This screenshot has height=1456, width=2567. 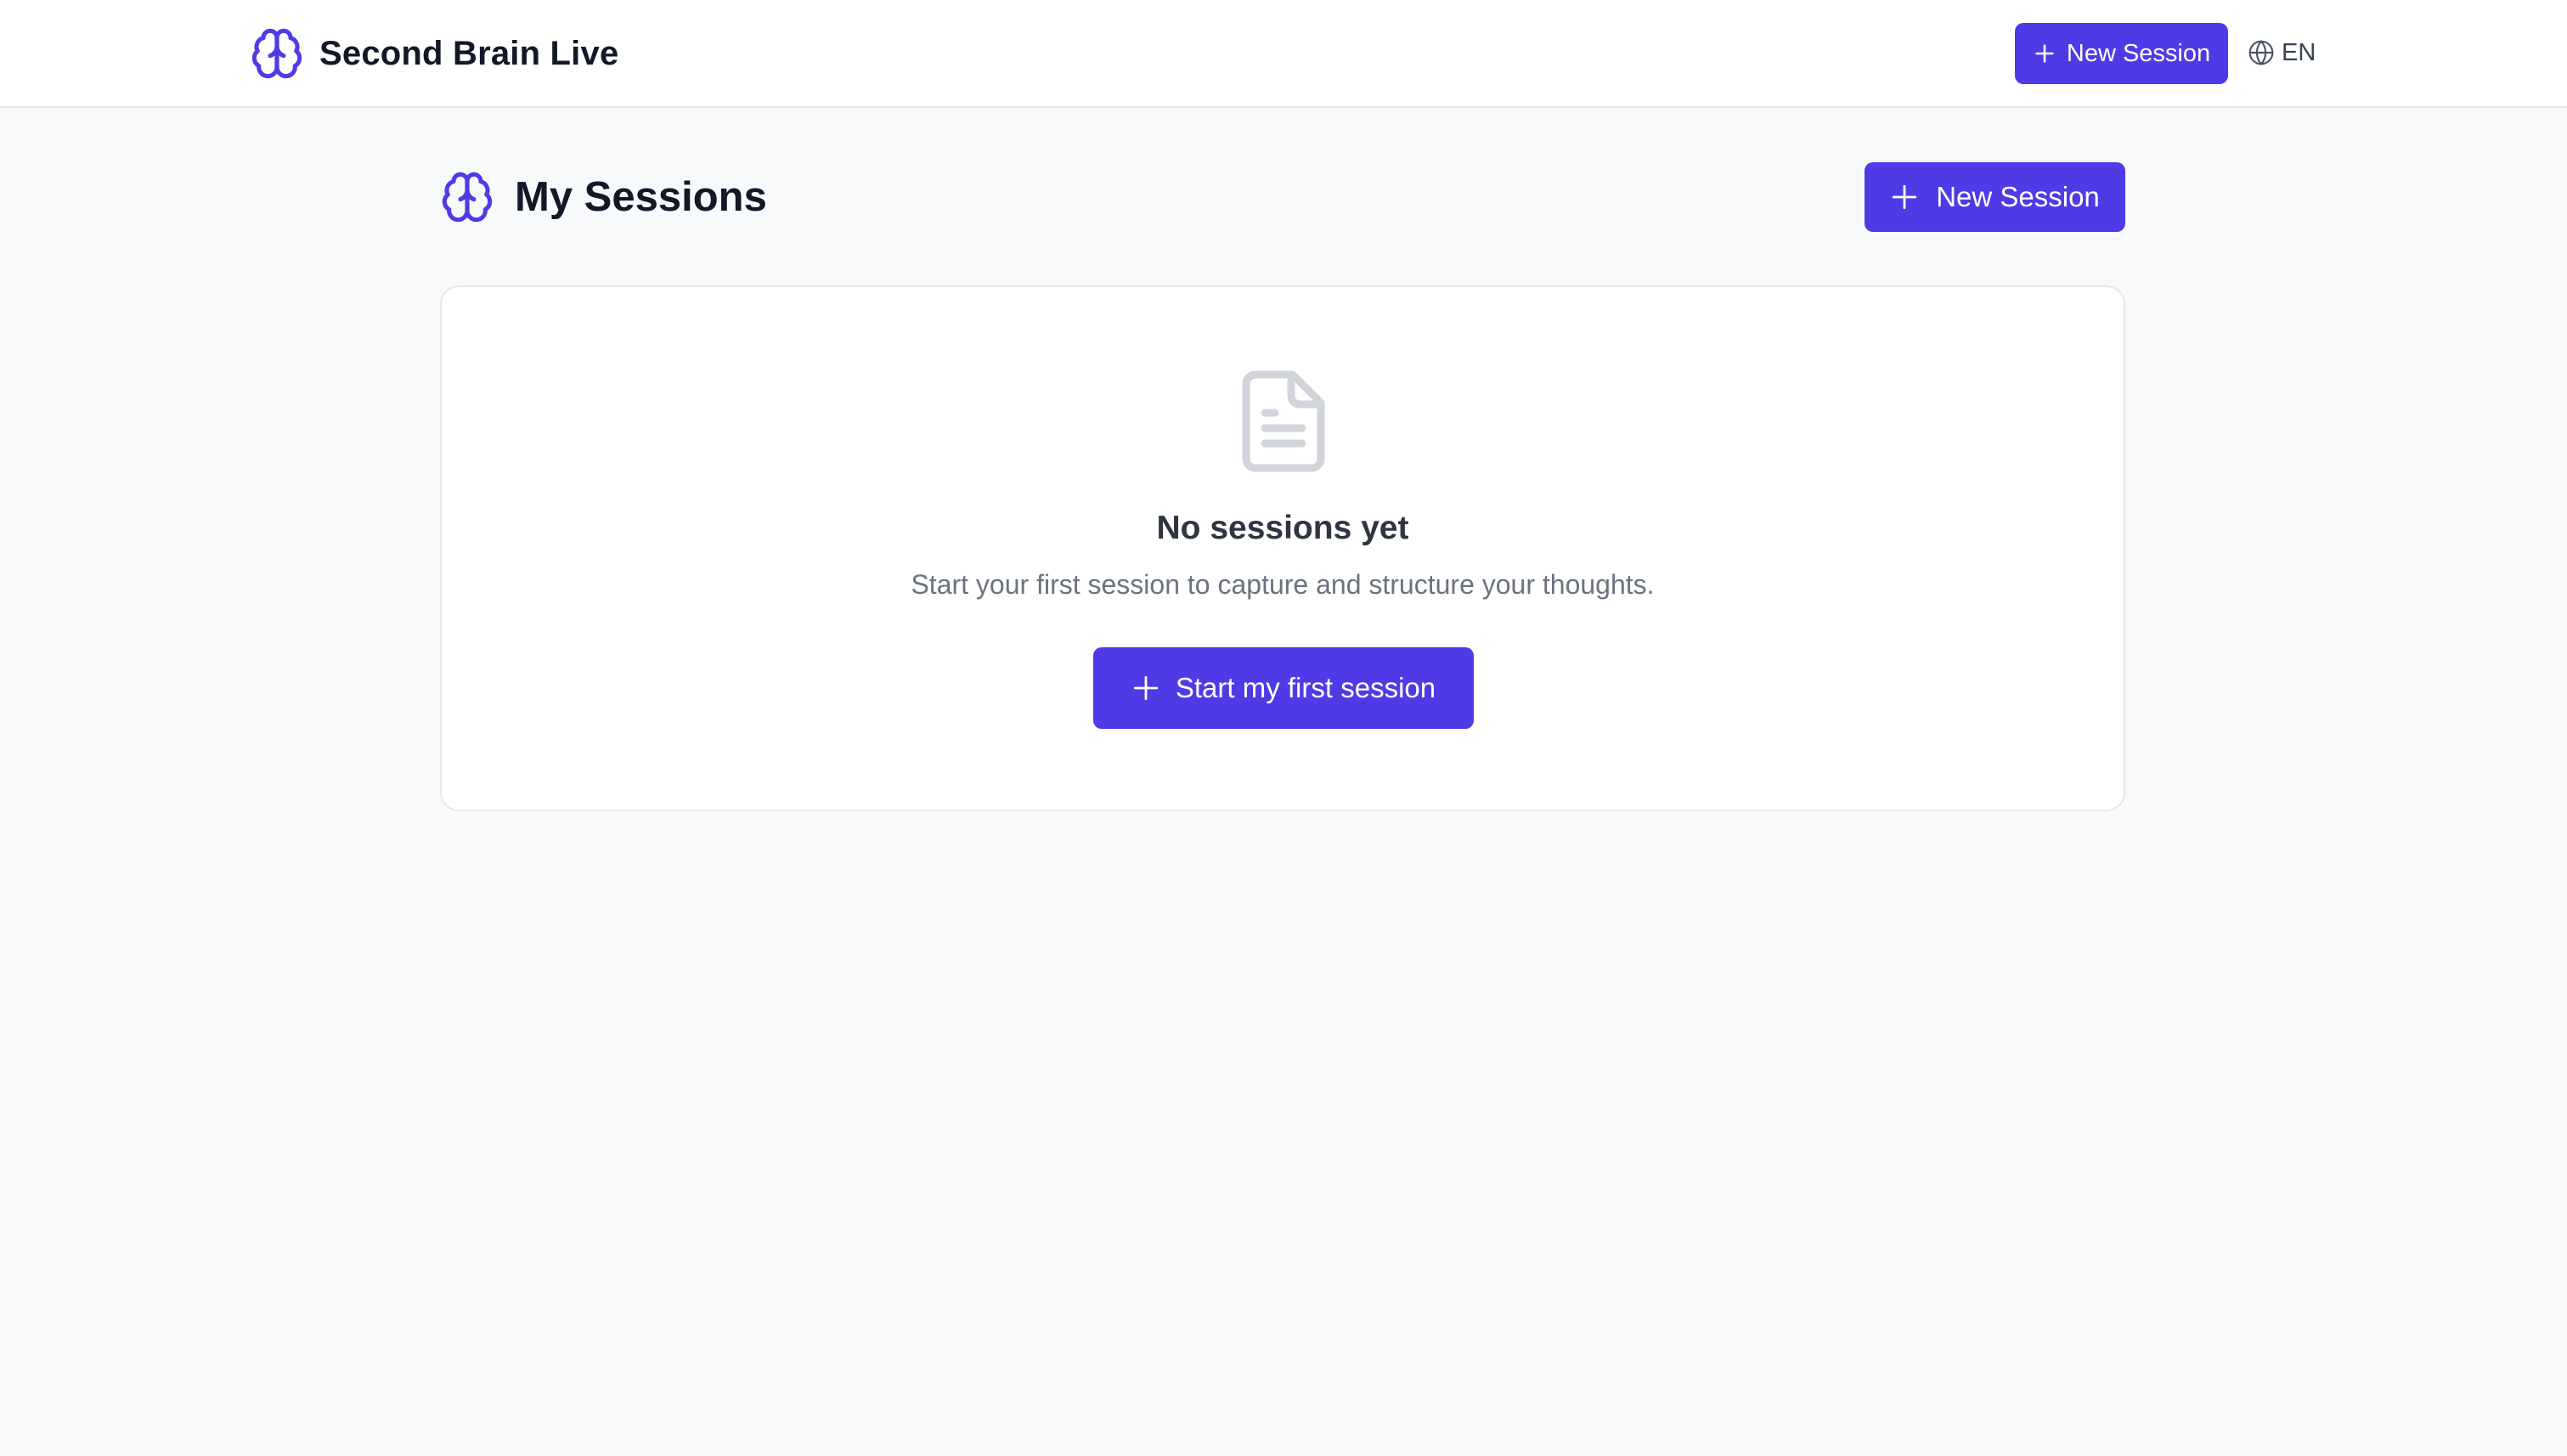 I want to click on language-switcher: EN, so click(x=2282, y=53).